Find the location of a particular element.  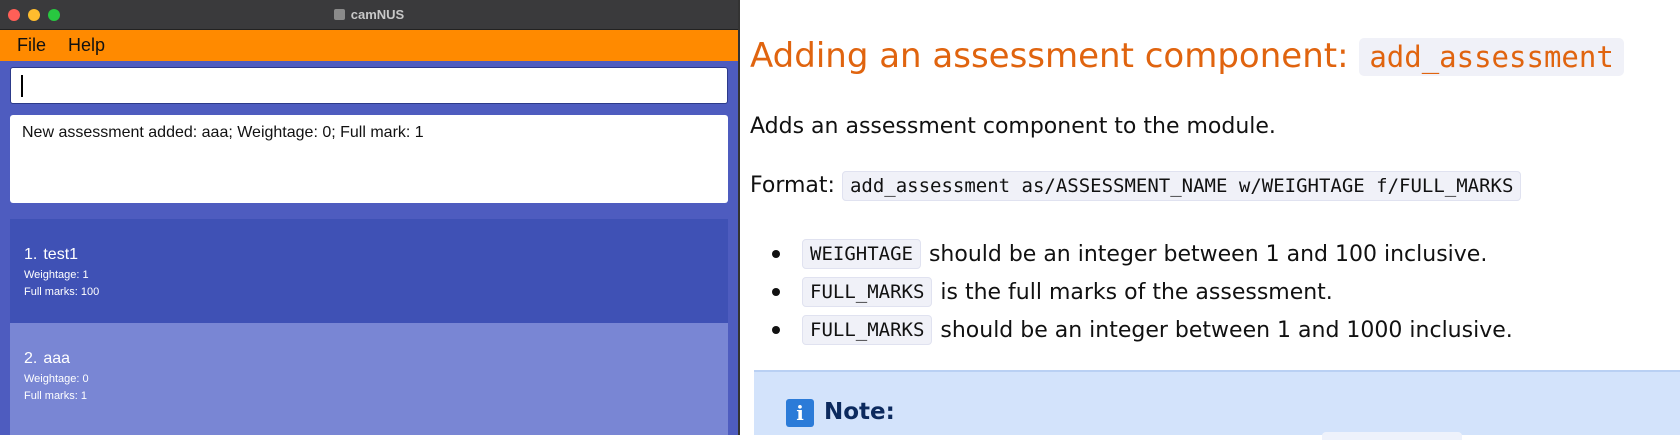

format-label: Format: is located at coordinates (792, 185).